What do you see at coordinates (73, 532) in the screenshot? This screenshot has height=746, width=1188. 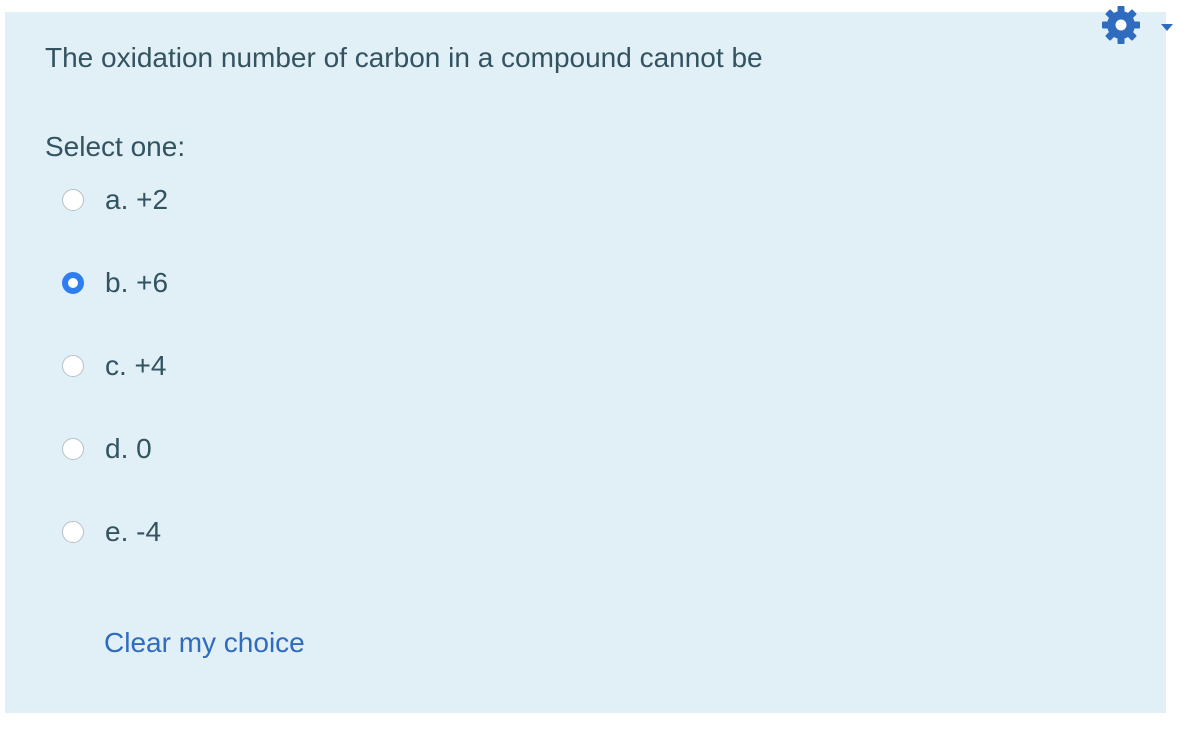 I see `radio-option-e` at bounding box center [73, 532].